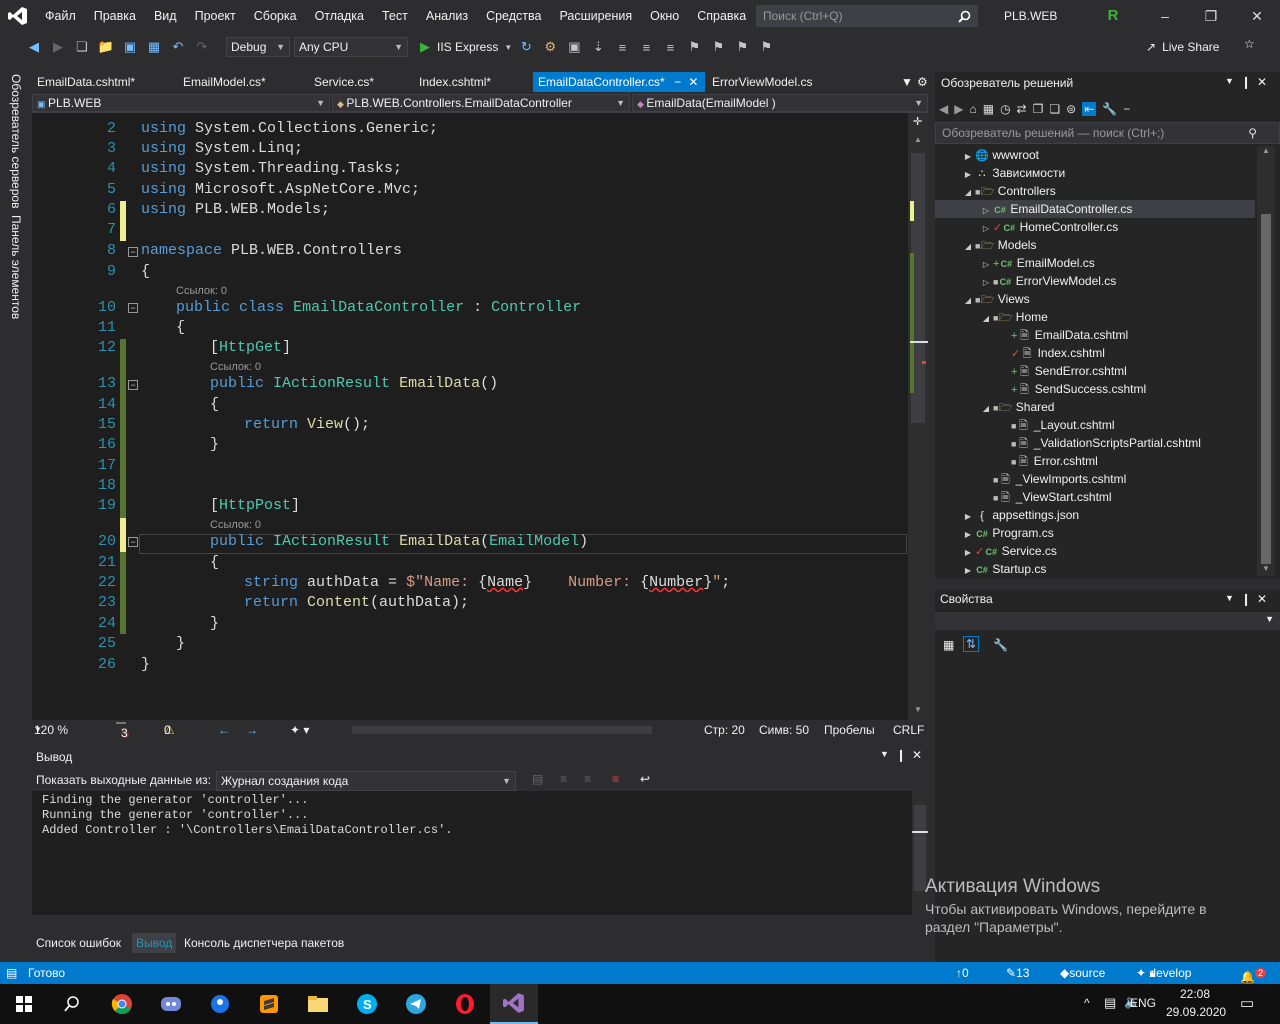  I want to click on tree-item-viewimports: ■ 🗎 _ViewImports.cshtml, so click(1059, 479).